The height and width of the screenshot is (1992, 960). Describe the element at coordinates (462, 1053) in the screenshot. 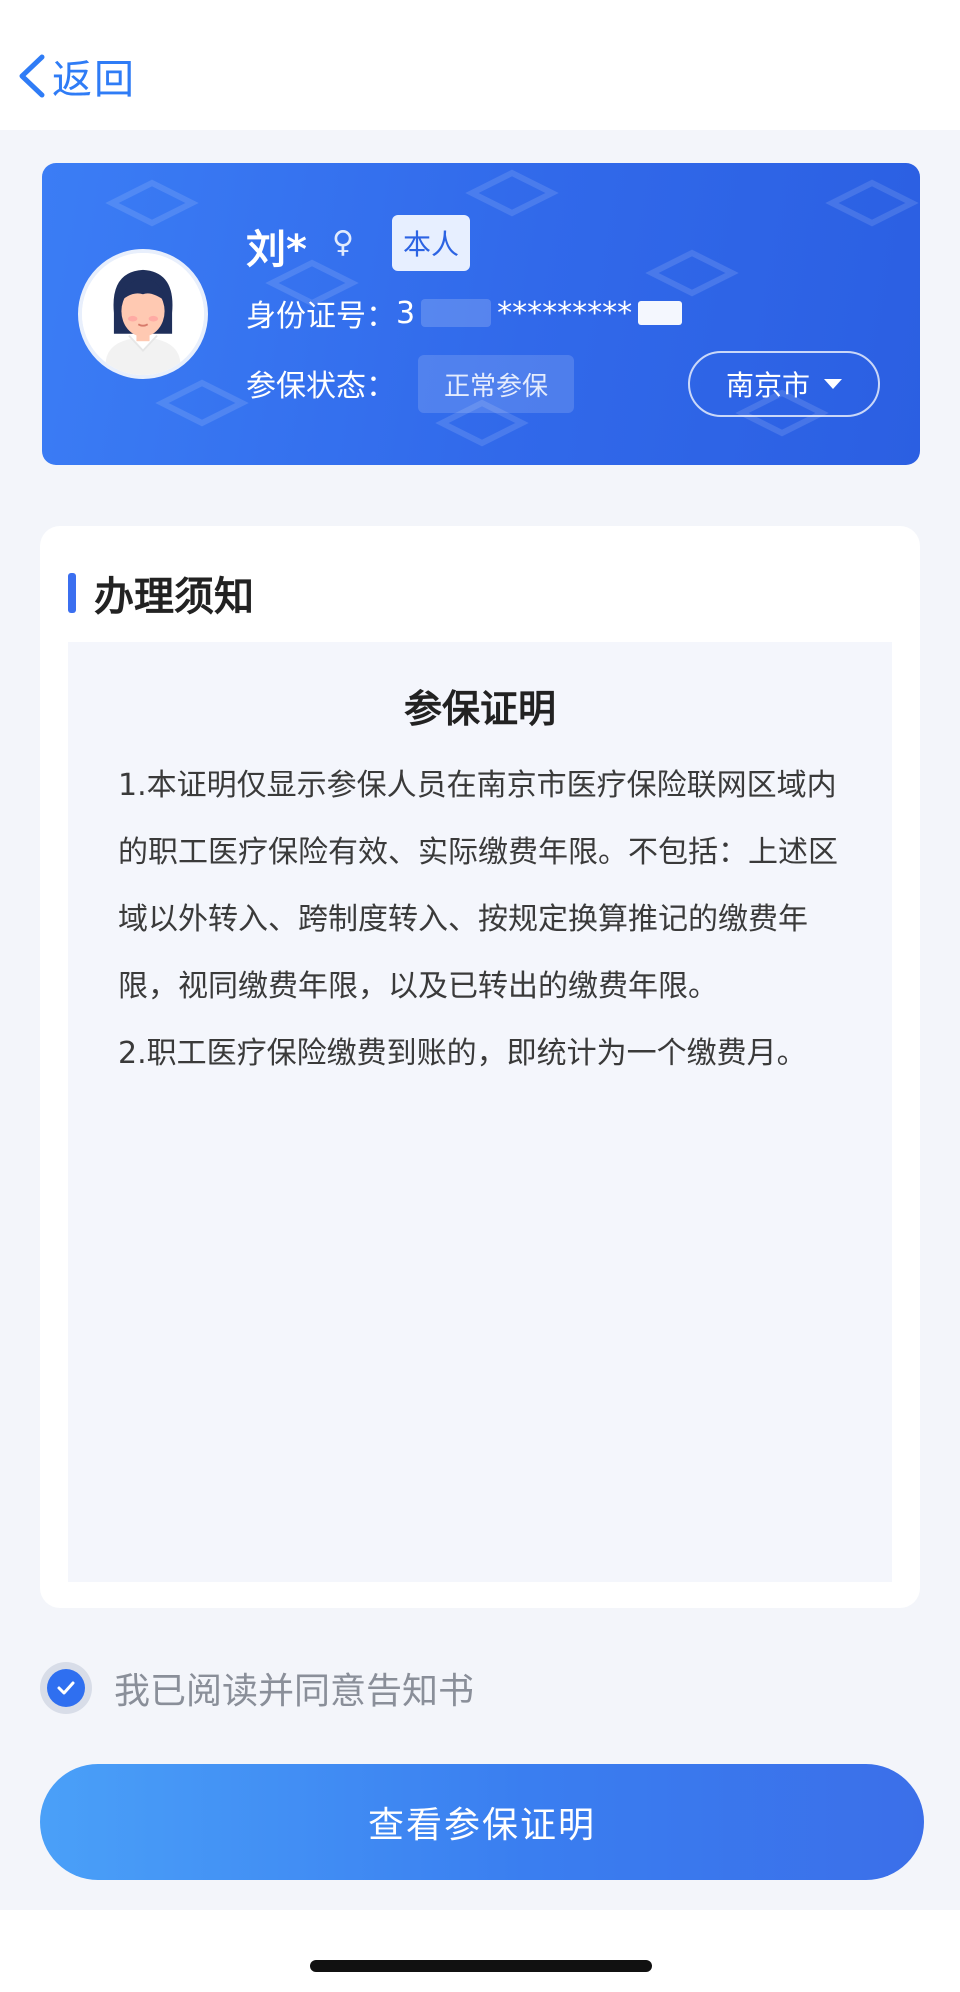

I see `notice-paragraph: 2.职工医疗保险缴费到账的，即统计为一个缴费月。` at that location.